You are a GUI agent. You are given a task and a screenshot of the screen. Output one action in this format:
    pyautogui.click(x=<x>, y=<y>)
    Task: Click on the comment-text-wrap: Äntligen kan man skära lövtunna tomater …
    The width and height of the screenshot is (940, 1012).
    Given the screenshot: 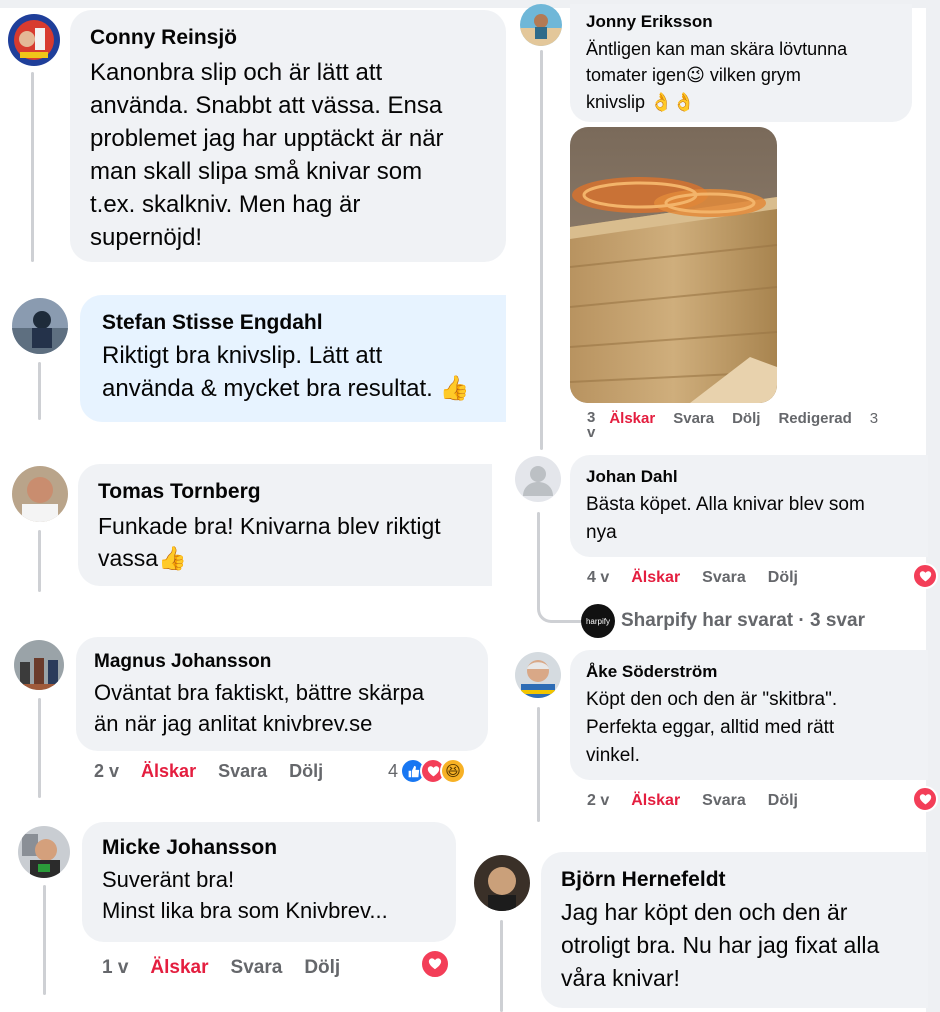 What is the action you would take?
    pyautogui.click(x=741, y=76)
    